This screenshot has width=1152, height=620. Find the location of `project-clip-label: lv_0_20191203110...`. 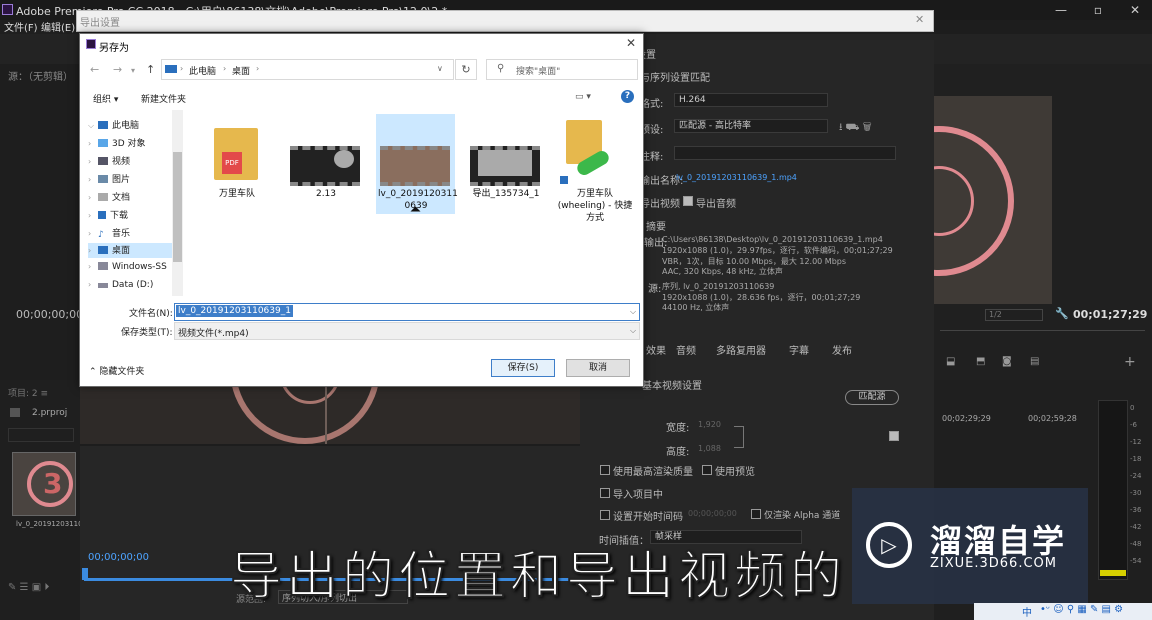

project-clip-label: lv_0_20191203110... is located at coordinates (53, 524).